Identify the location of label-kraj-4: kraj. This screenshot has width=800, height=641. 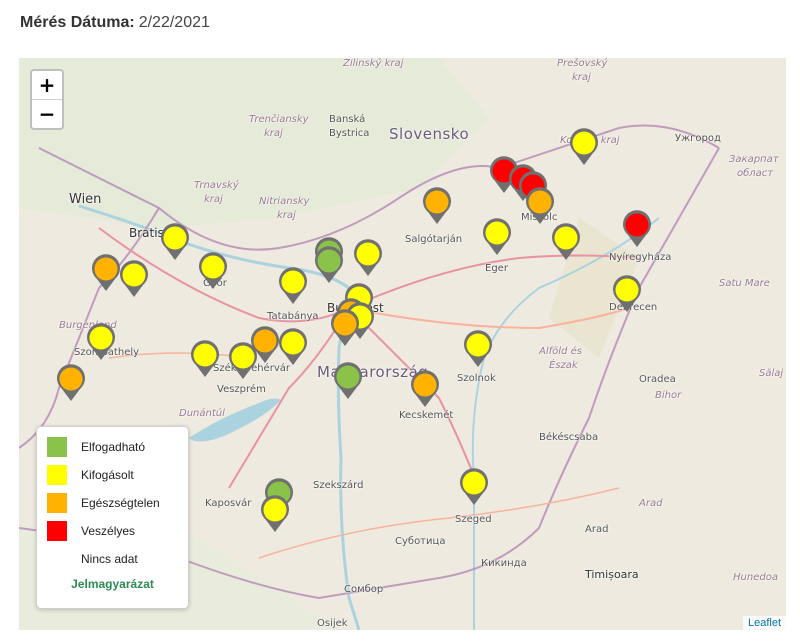
(581, 77).